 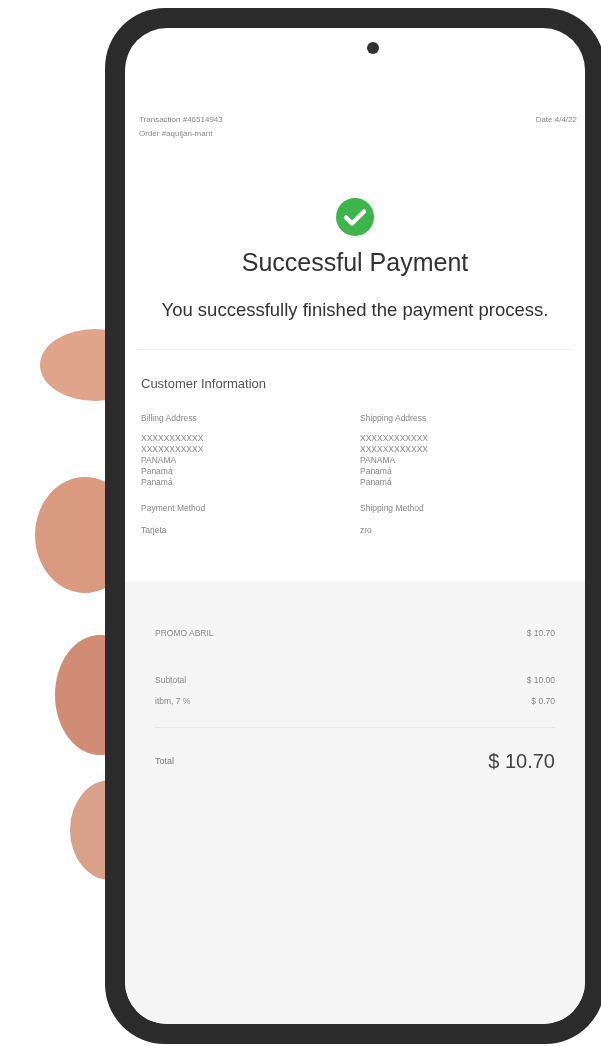 I want to click on method-label: Payment Method, so click(x=174, y=508).